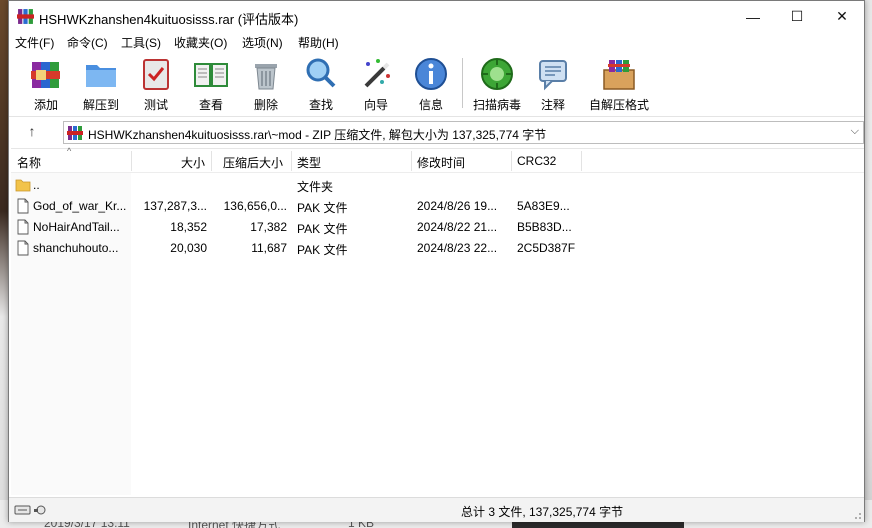  Describe the element at coordinates (69, 151) in the screenshot. I see `sort-ascending-icon: ^` at that location.